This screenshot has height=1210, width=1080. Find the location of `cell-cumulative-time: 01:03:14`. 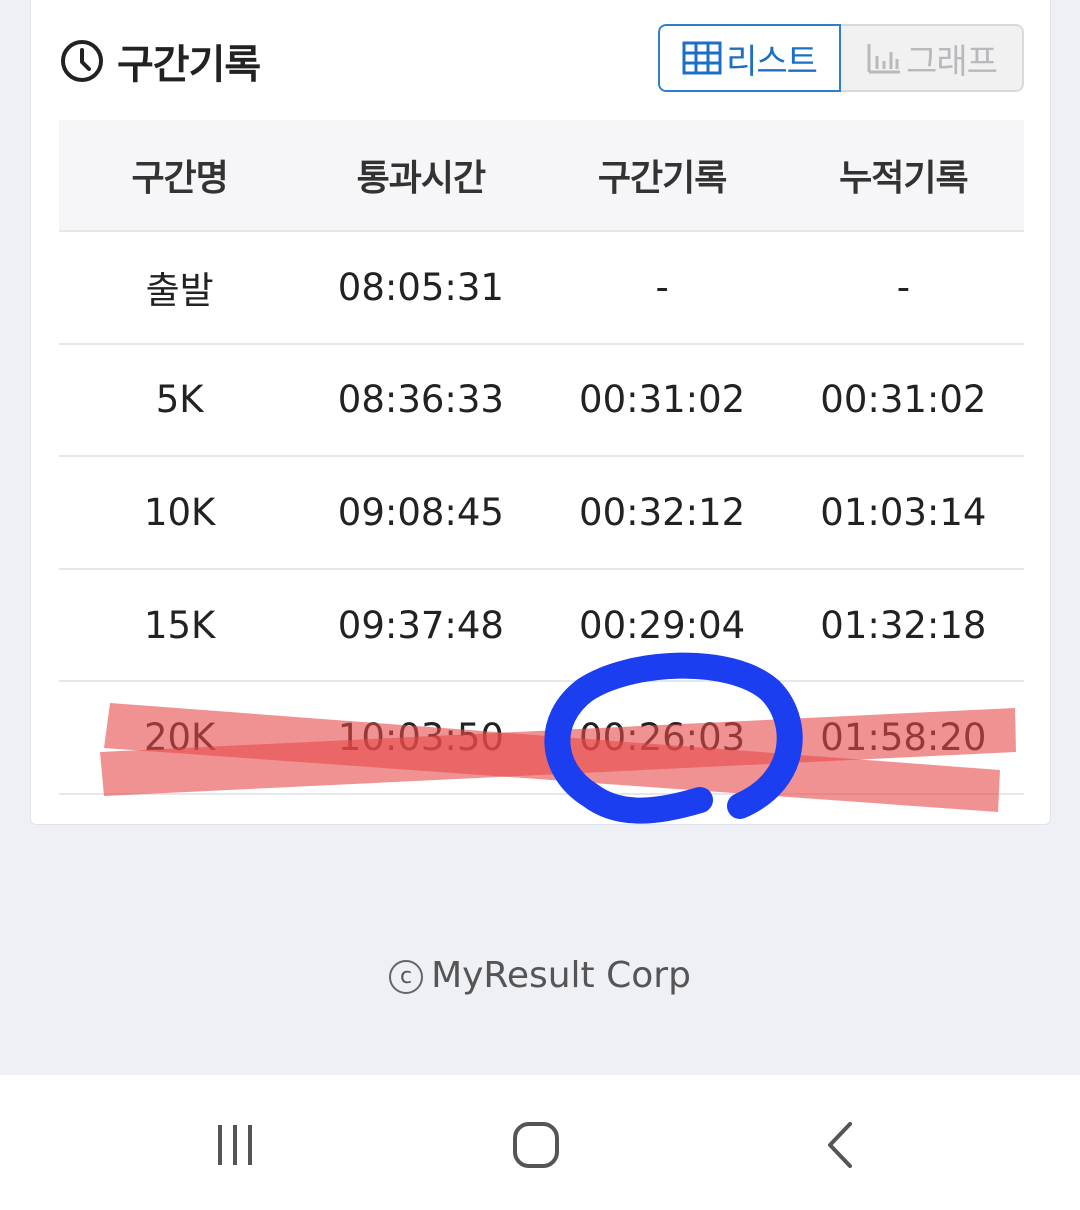

cell-cumulative-time: 01:03:14 is located at coordinates (903, 512).